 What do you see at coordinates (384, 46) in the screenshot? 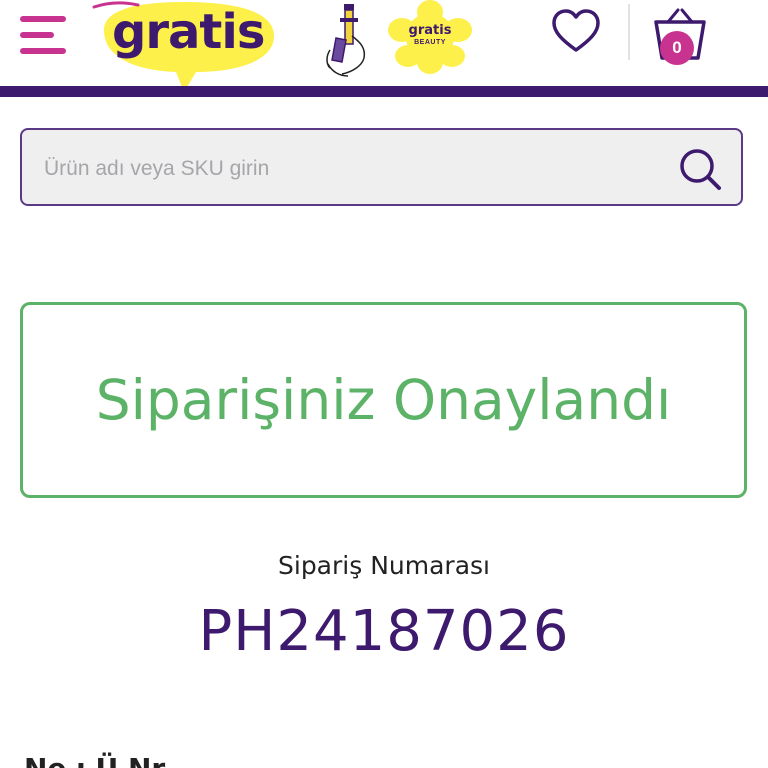
I see `header: gratis gratis BEAUTY 0` at bounding box center [384, 46].